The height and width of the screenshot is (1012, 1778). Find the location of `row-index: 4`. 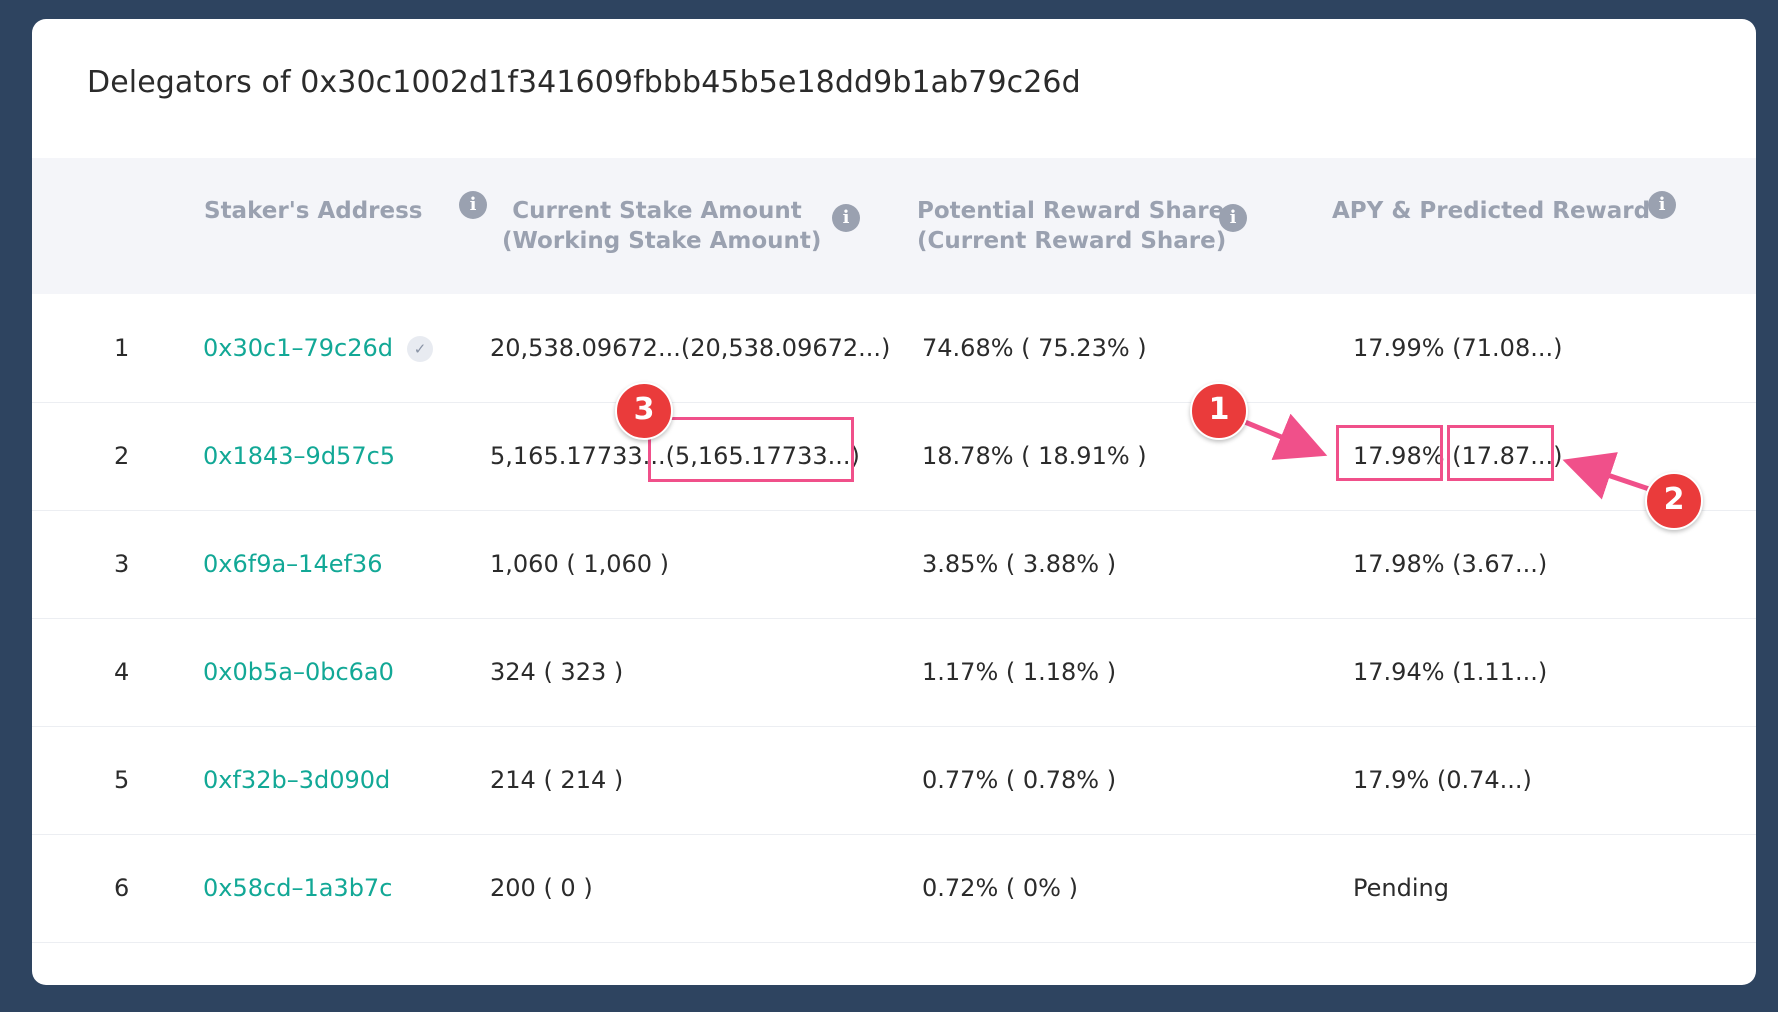

row-index: 4 is located at coordinates (122, 672).